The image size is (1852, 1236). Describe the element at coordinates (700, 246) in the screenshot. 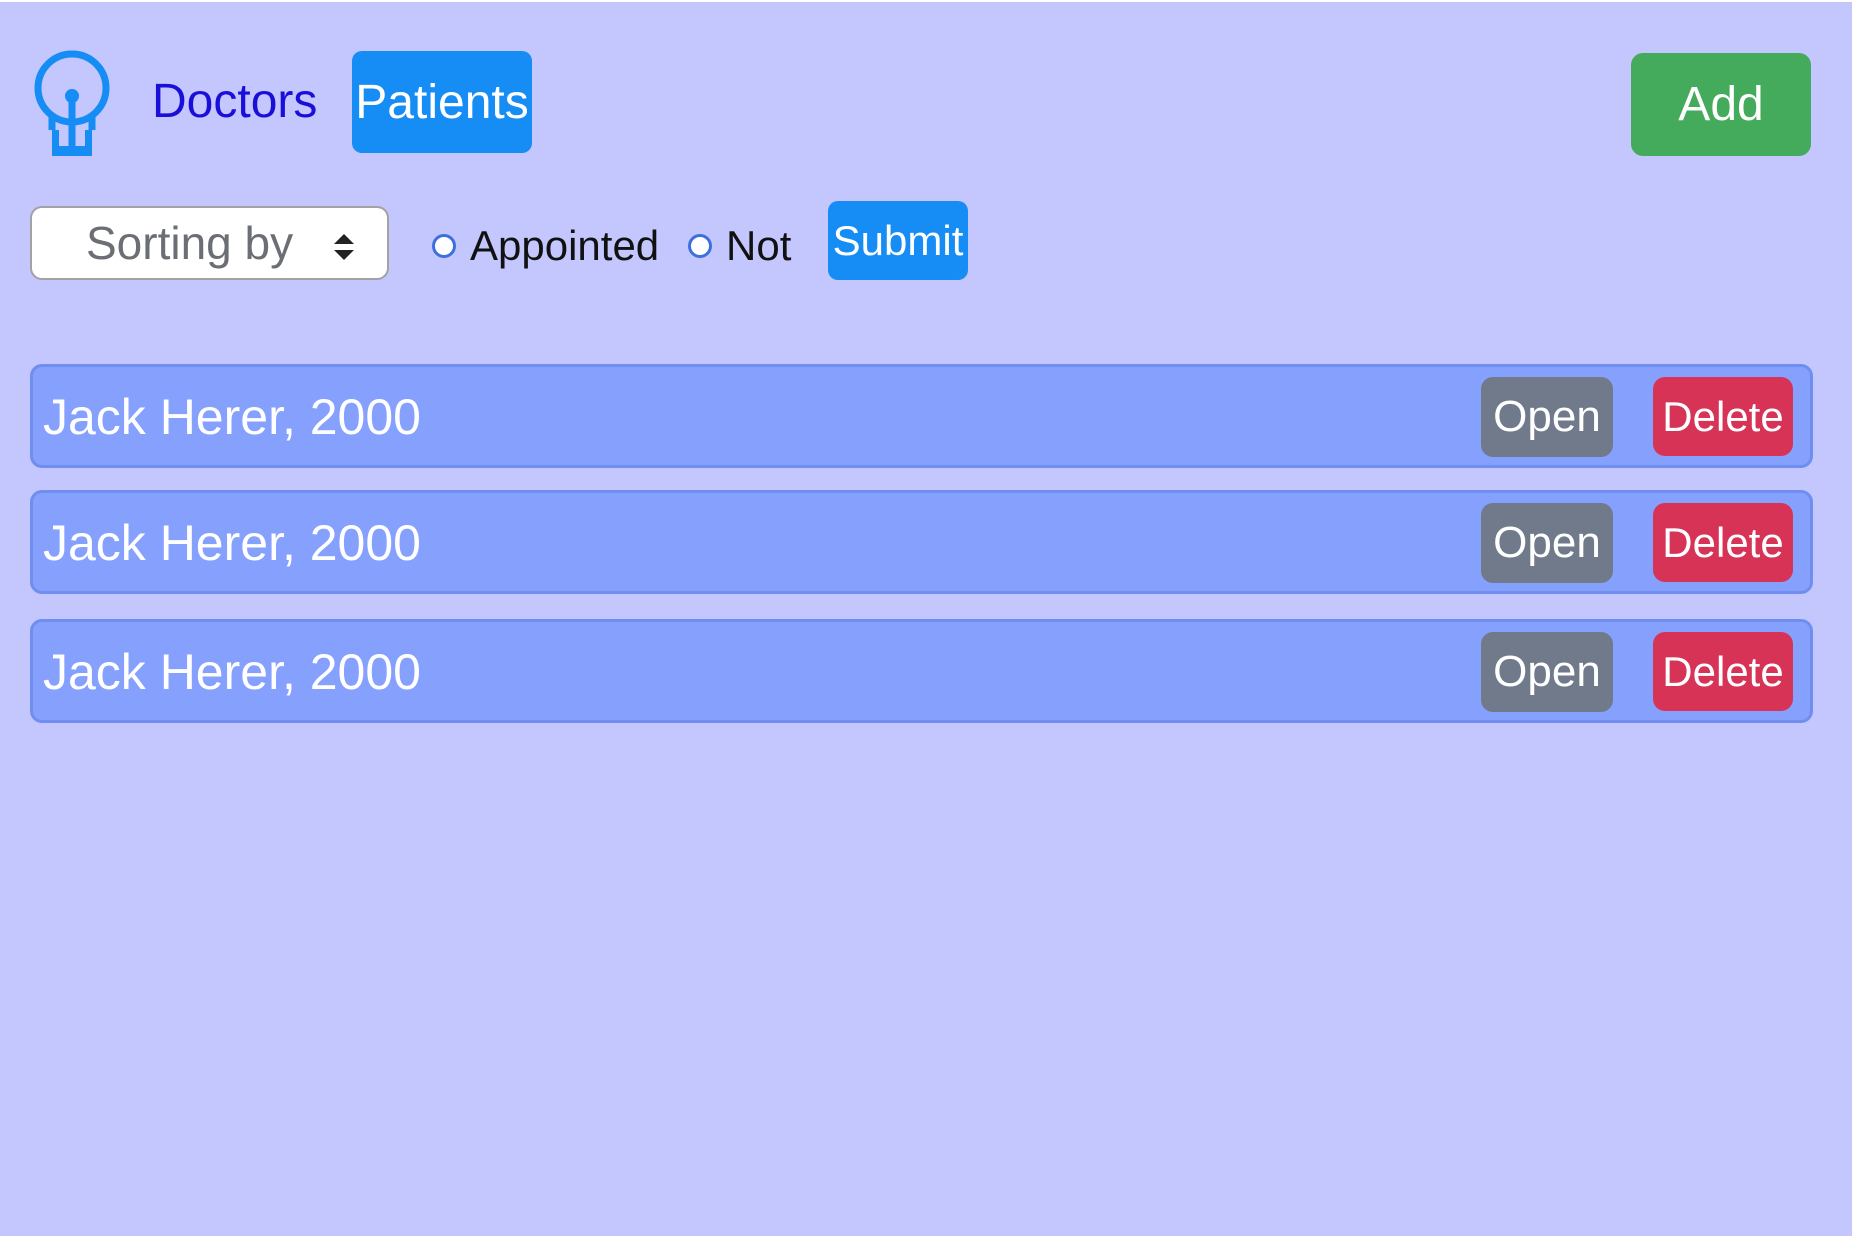

I see `radio-not-circle` at that location.